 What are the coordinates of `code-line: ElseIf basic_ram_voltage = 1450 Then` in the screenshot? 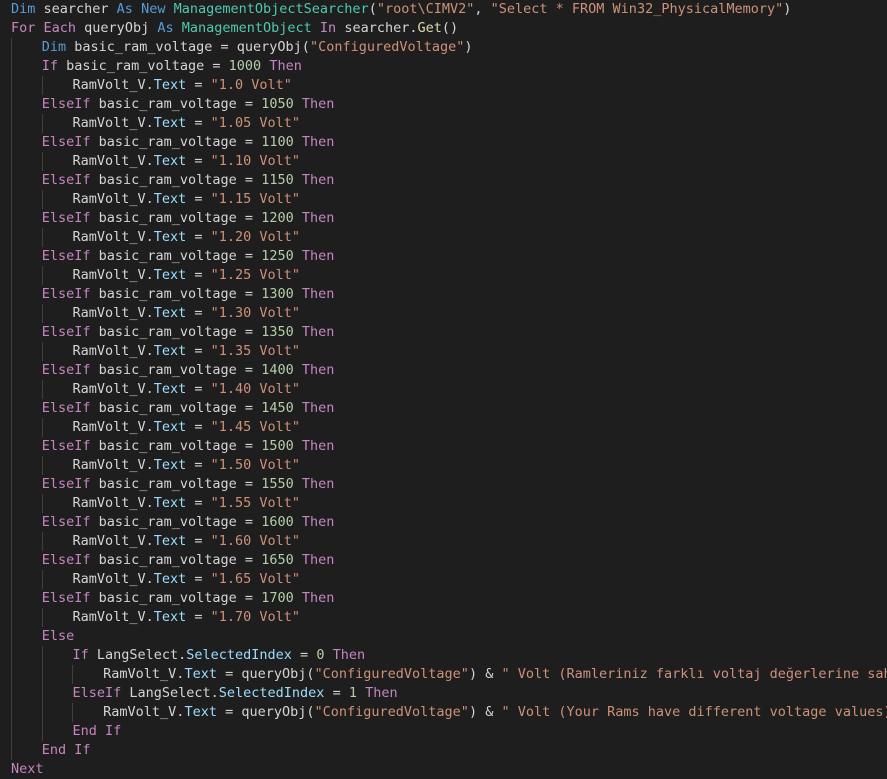 It's located at (449, 408).